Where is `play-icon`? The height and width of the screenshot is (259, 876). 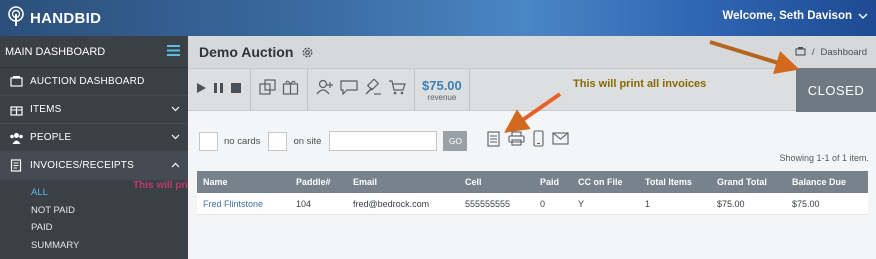 play-icon is located at coordinates (201, 90).